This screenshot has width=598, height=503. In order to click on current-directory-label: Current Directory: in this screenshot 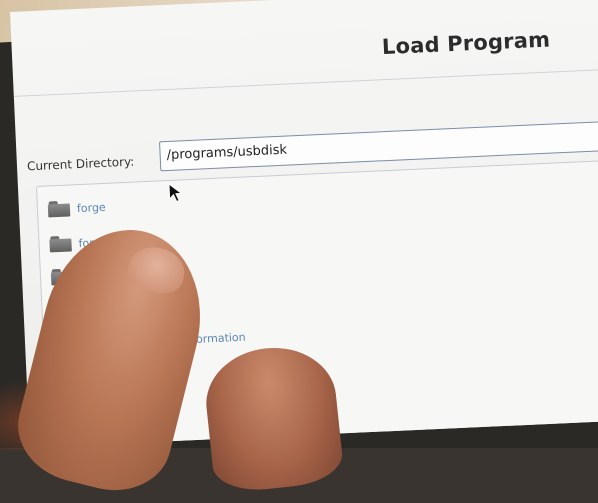, I will do `click(80, 164)`.